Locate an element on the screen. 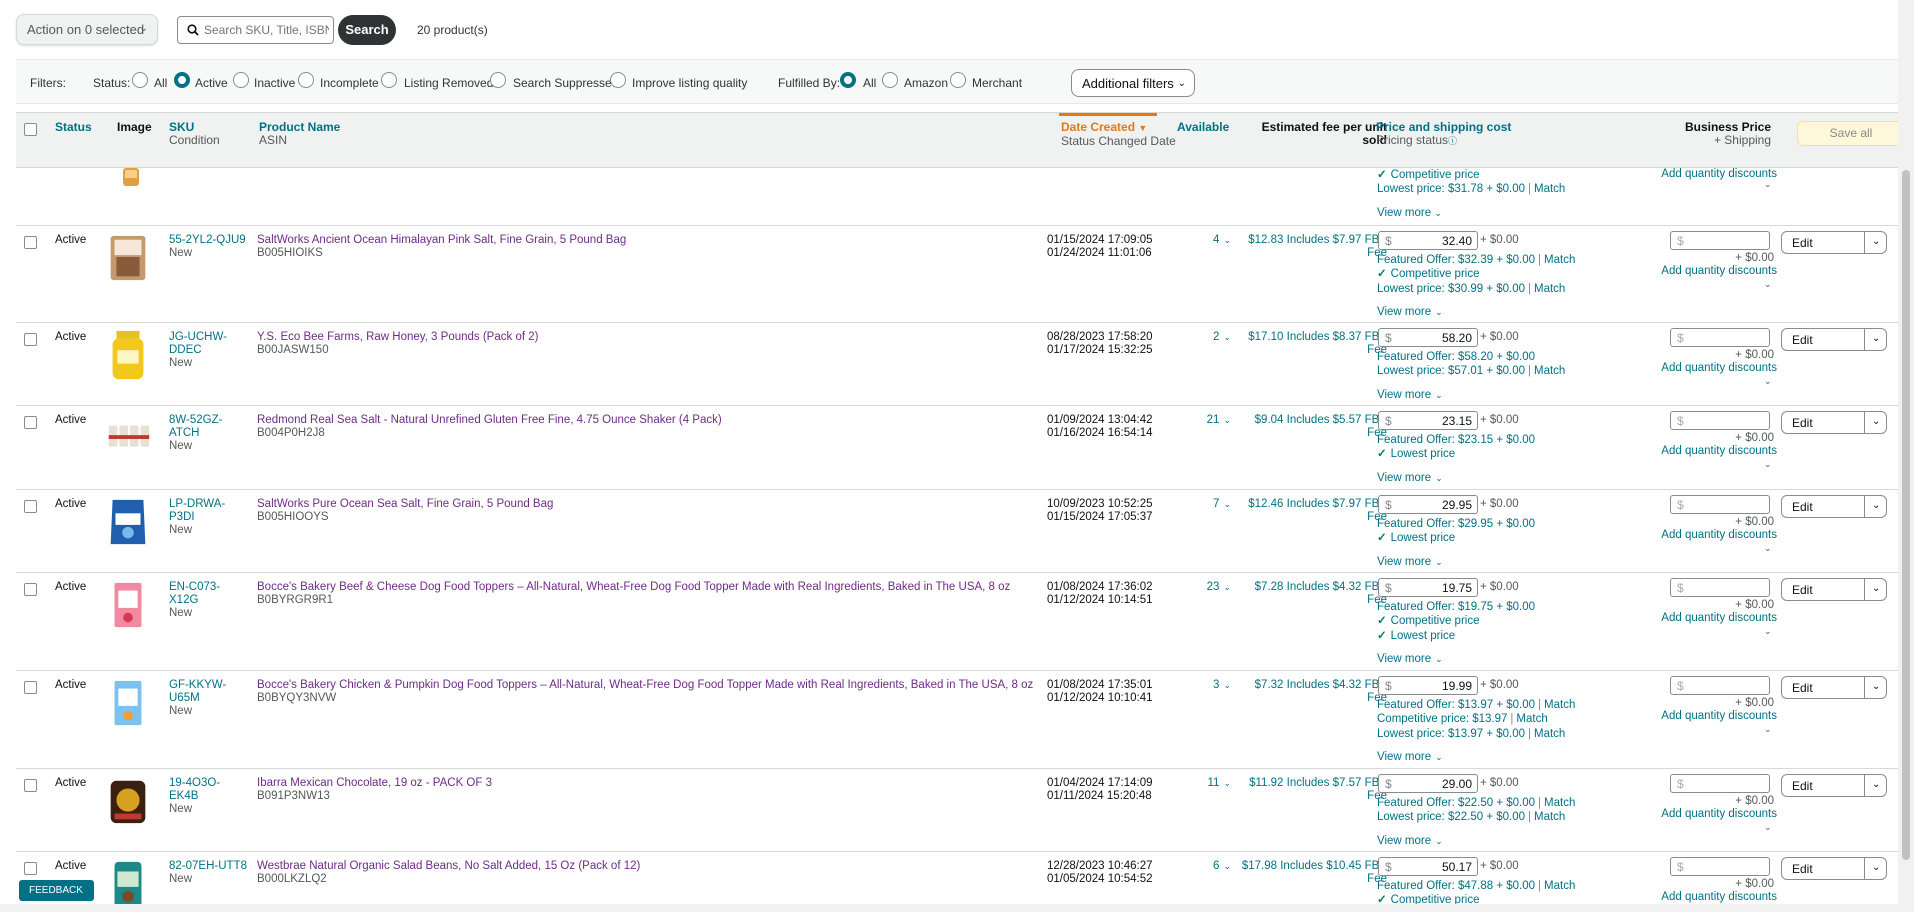  status-option-active: Active is located at coordinates (211, 83).